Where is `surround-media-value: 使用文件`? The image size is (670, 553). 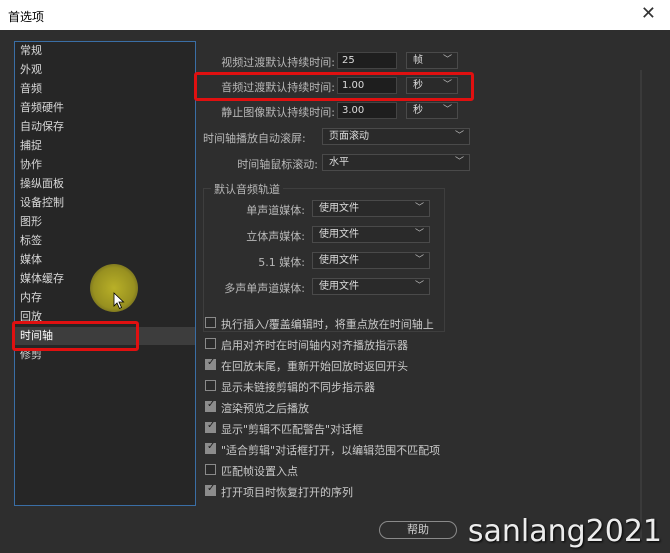 surround-media-value: 使用文件 is located at coordinates (339, 260).